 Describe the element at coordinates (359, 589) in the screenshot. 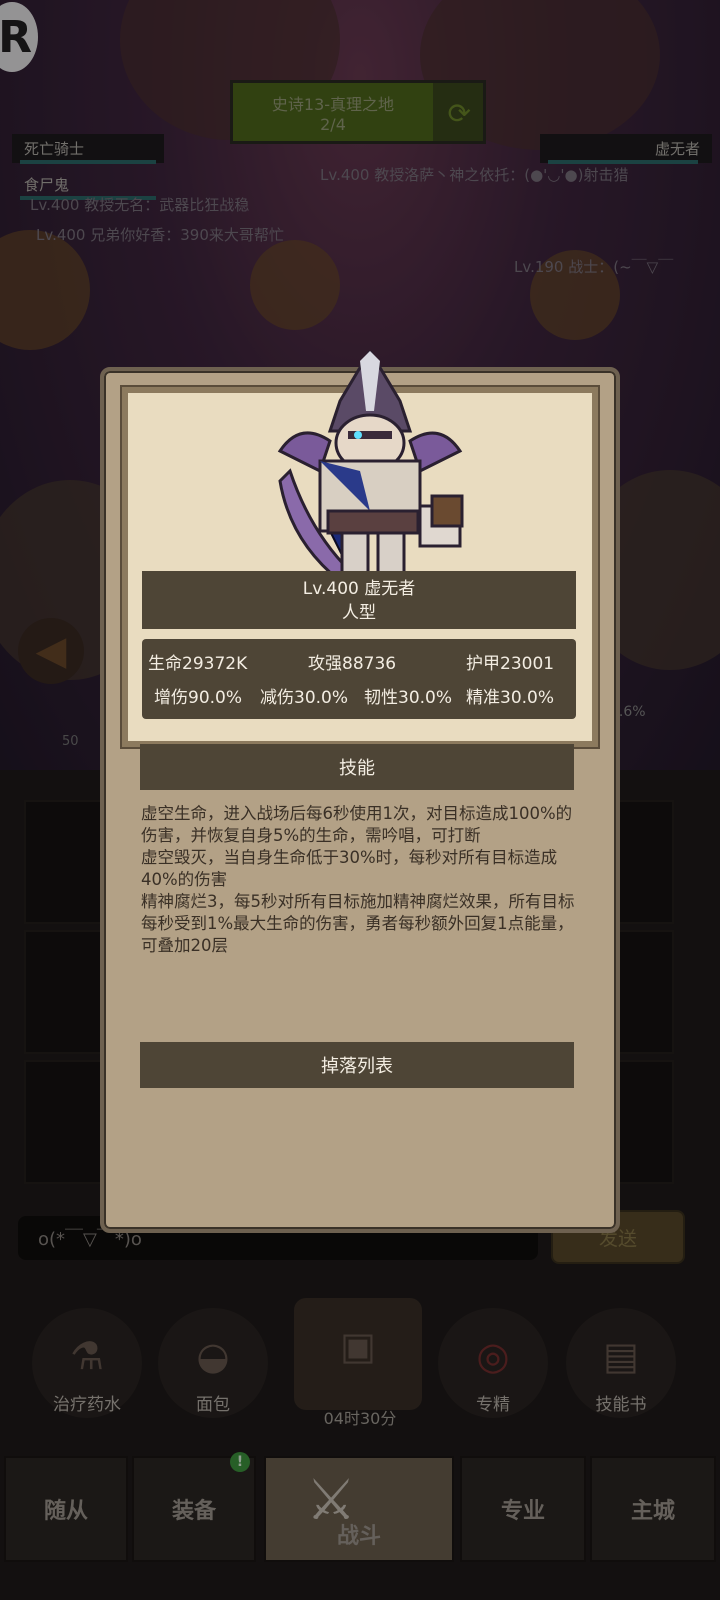

I see `monster-name-level: Lv.400 虚无者` at that location.